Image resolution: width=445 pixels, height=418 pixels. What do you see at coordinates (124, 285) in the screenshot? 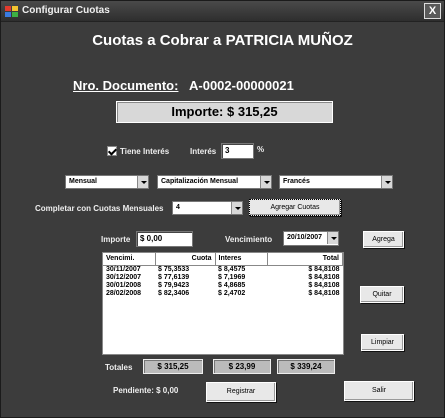
I see `cell-vencimiento: 30/01/2008` at bounding box center [124, 285].